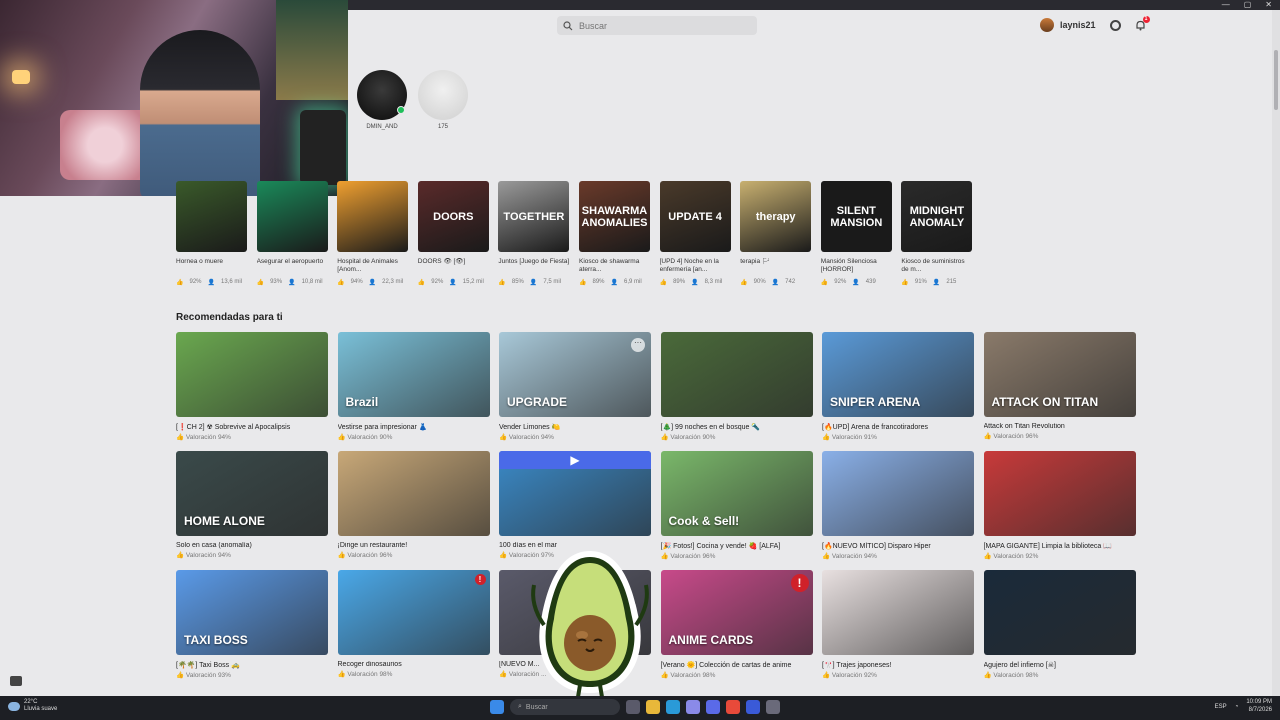 The image size is (1280, 720). Describe the element at coordinates (736, 493) in the screenshot. I see `game-thumbnail: Cook & Sell!` at that location.